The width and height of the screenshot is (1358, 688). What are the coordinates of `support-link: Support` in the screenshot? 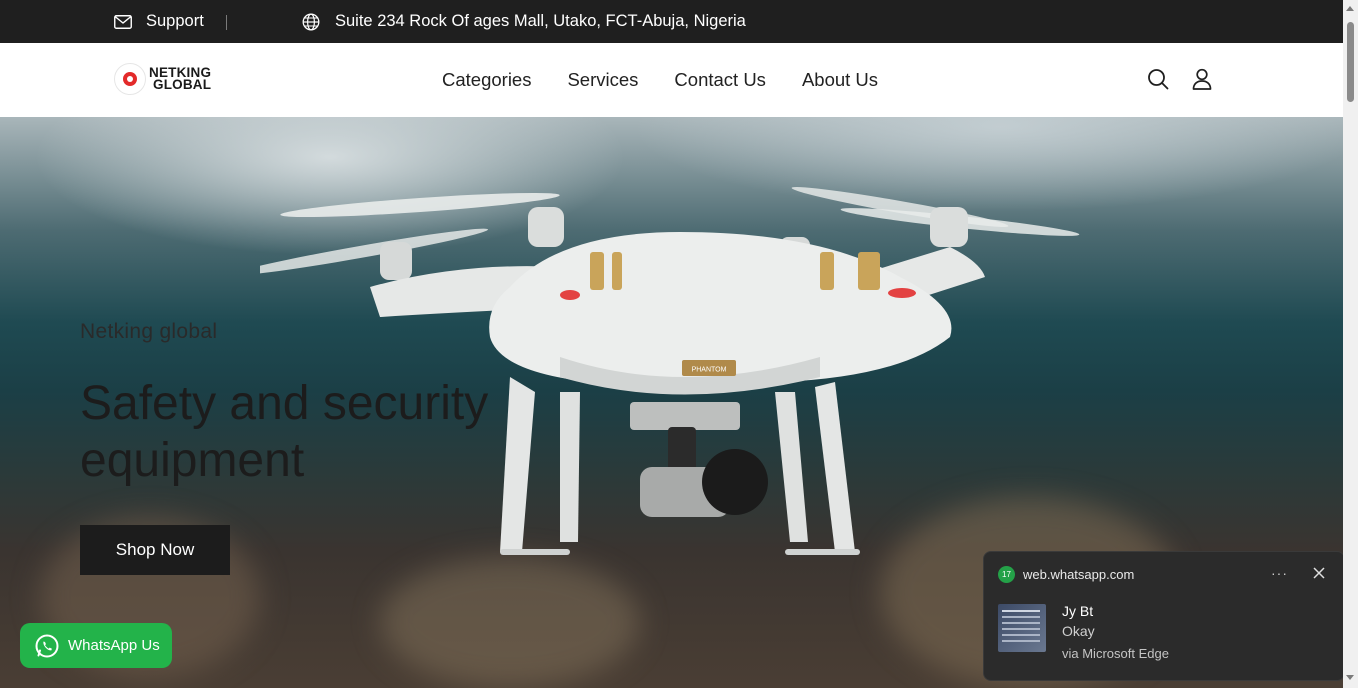 It's located at (159, 21).